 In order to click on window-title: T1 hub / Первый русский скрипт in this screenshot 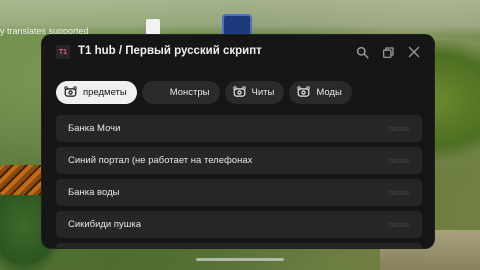, I will do `click(170, 51)`.